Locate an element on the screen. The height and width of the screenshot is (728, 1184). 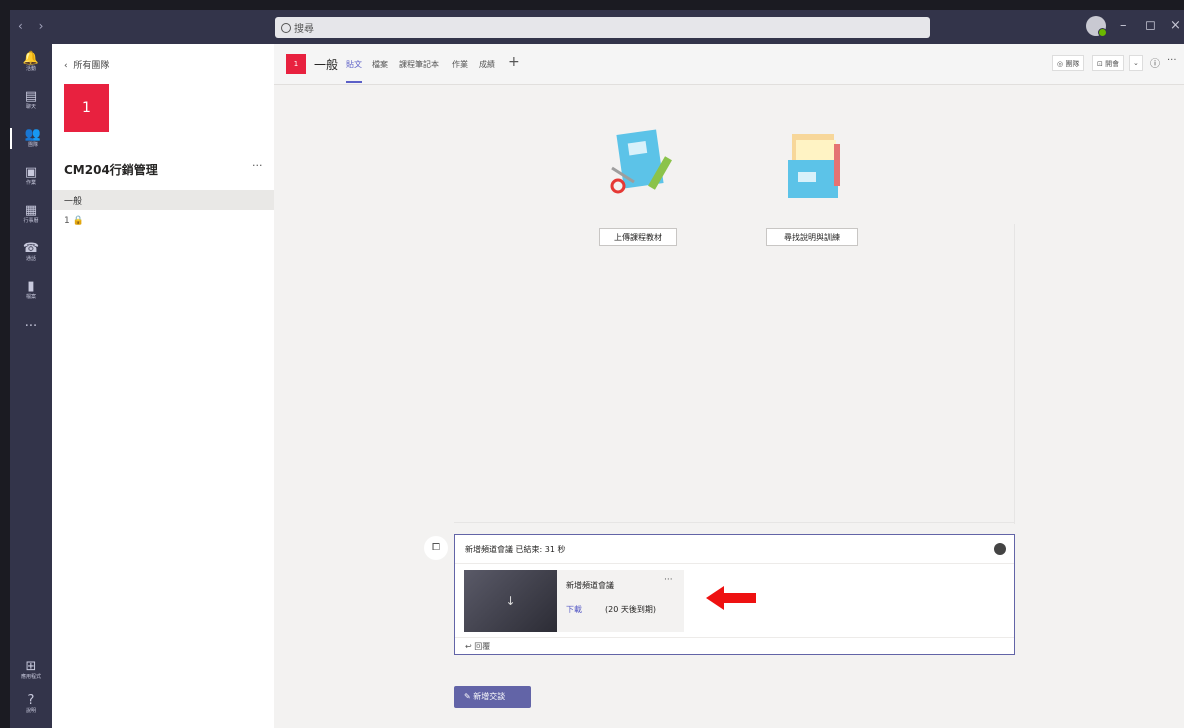
expiry-note: (20 天後到期) is located at coordinates (630, 609).